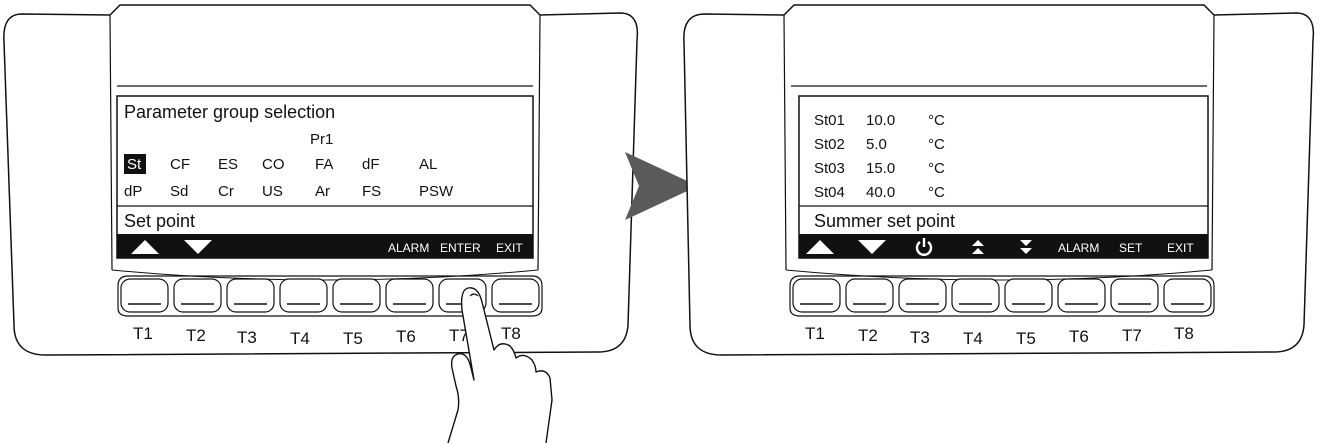 The width and height of the screenshot is (1324, 443). Describe the element at coordinates (436, 191) in the screenshot. I see `group-psw: PSW` at that location.